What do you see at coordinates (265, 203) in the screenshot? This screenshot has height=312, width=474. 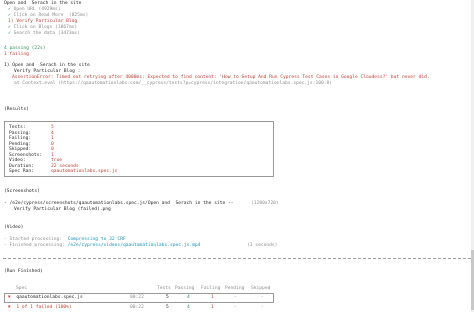 I see `screenshot-size: (1280x720)` at bounding box center [265, 203].